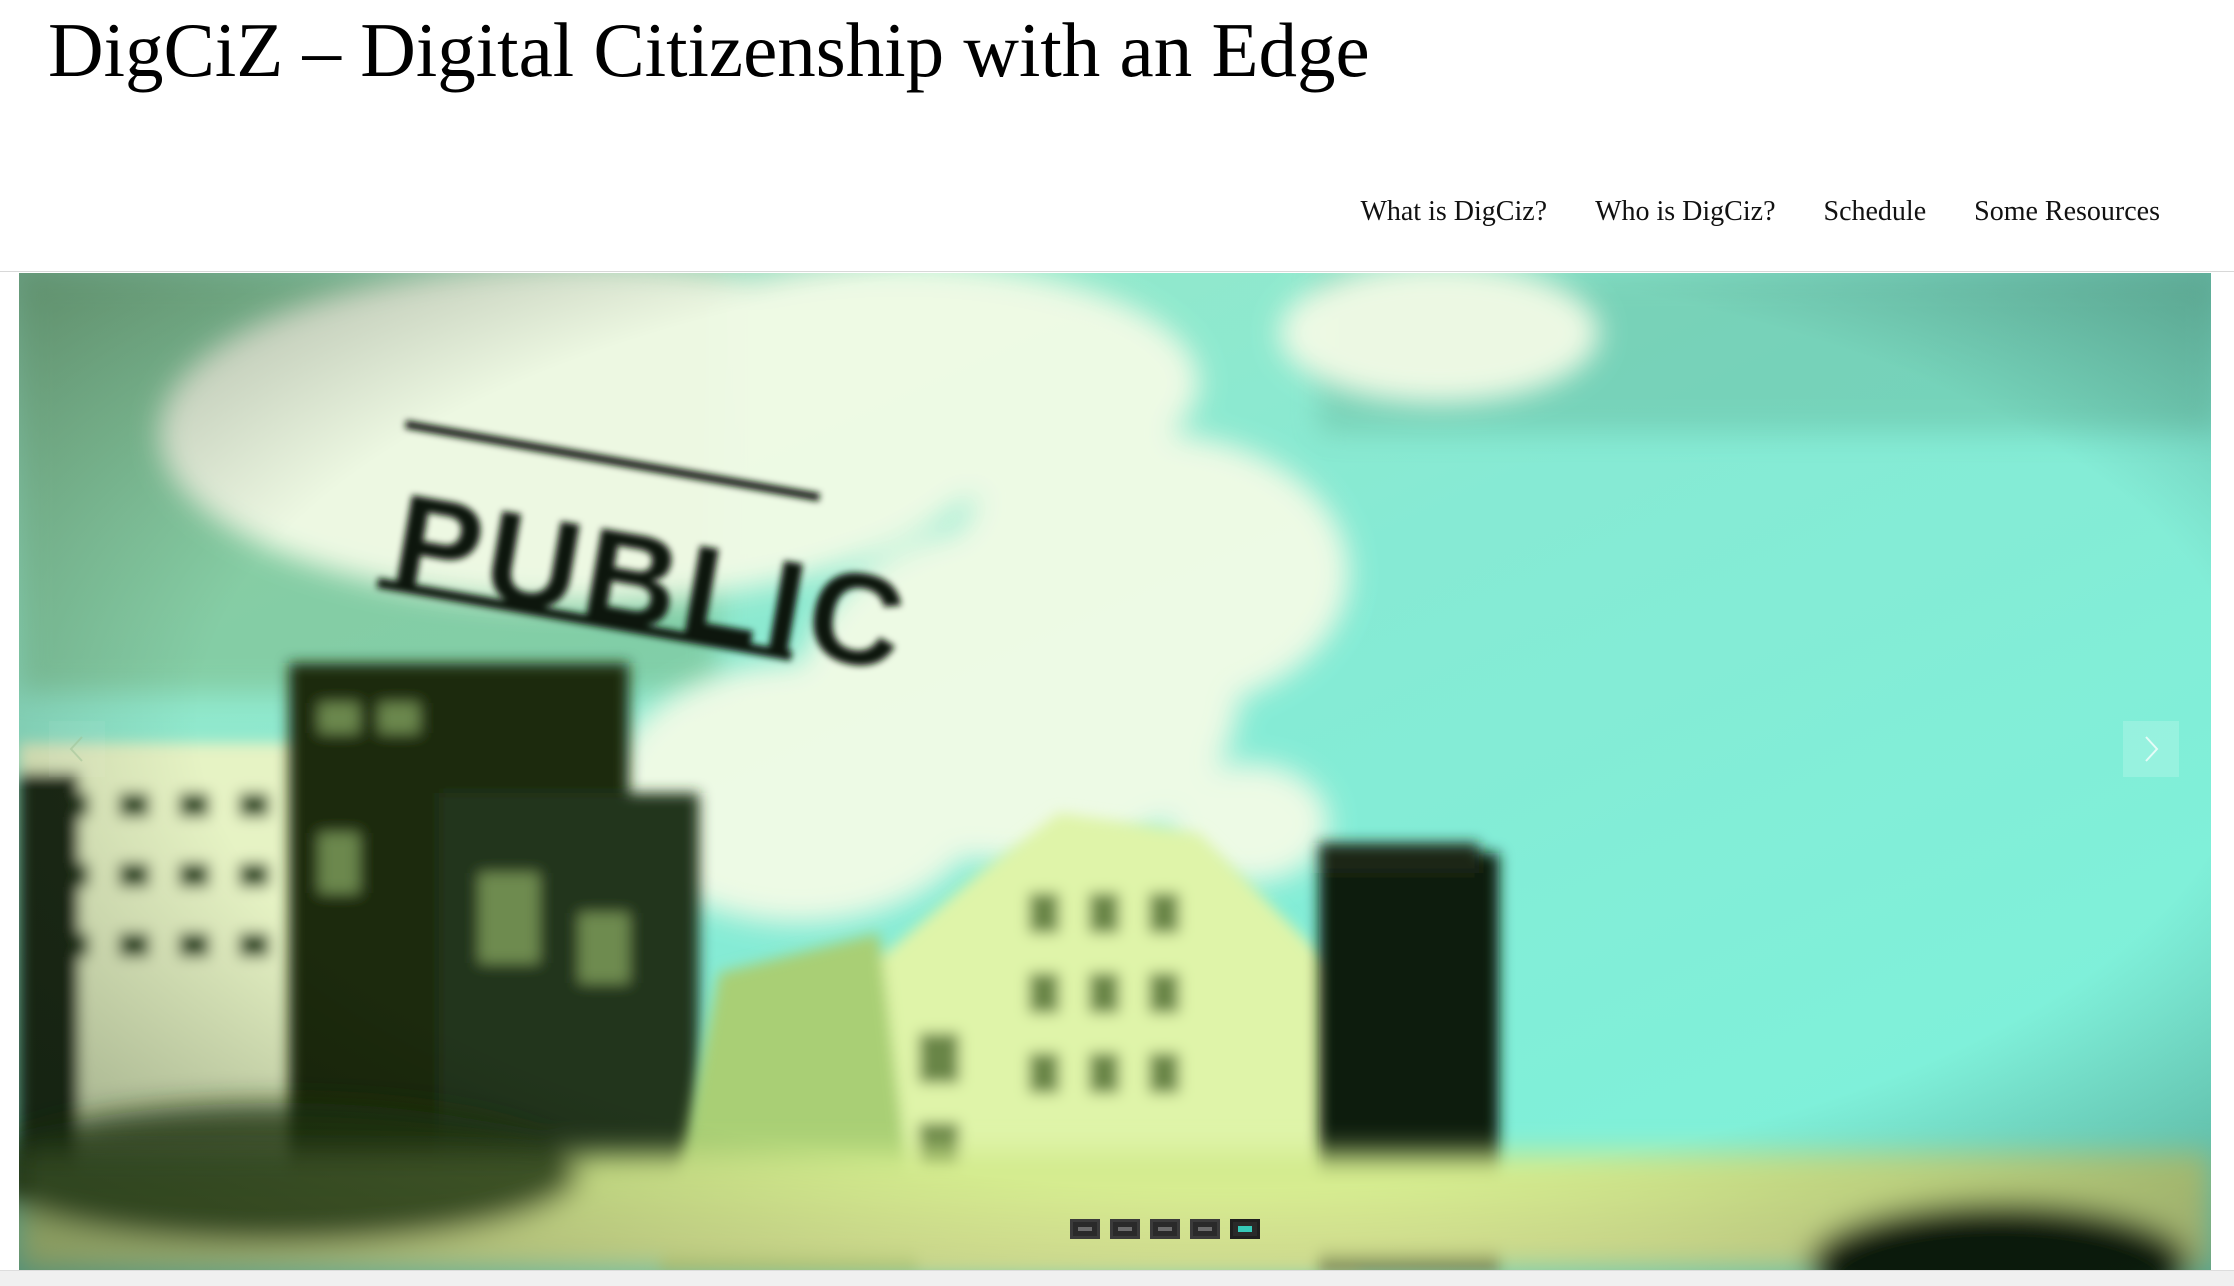 This screenshot has height=1286, width=2234. I want to click on chevron-right-icon, so click(2152, 749).